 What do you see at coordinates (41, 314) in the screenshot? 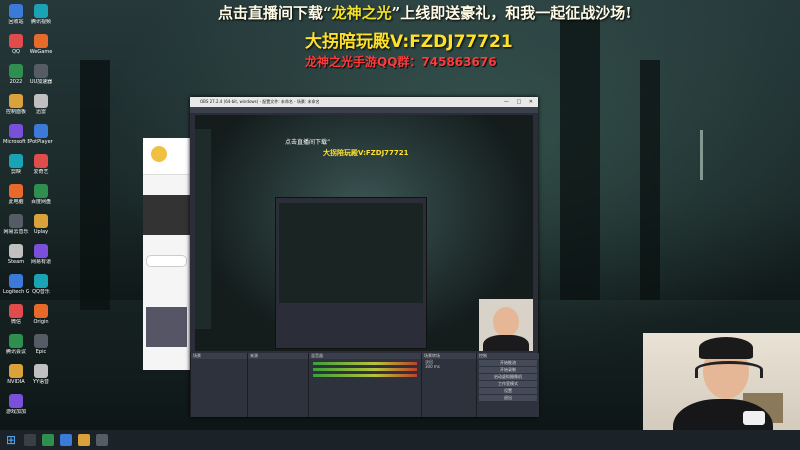
I see `desktop-icon: Origin` at bounding box center [41, 314].